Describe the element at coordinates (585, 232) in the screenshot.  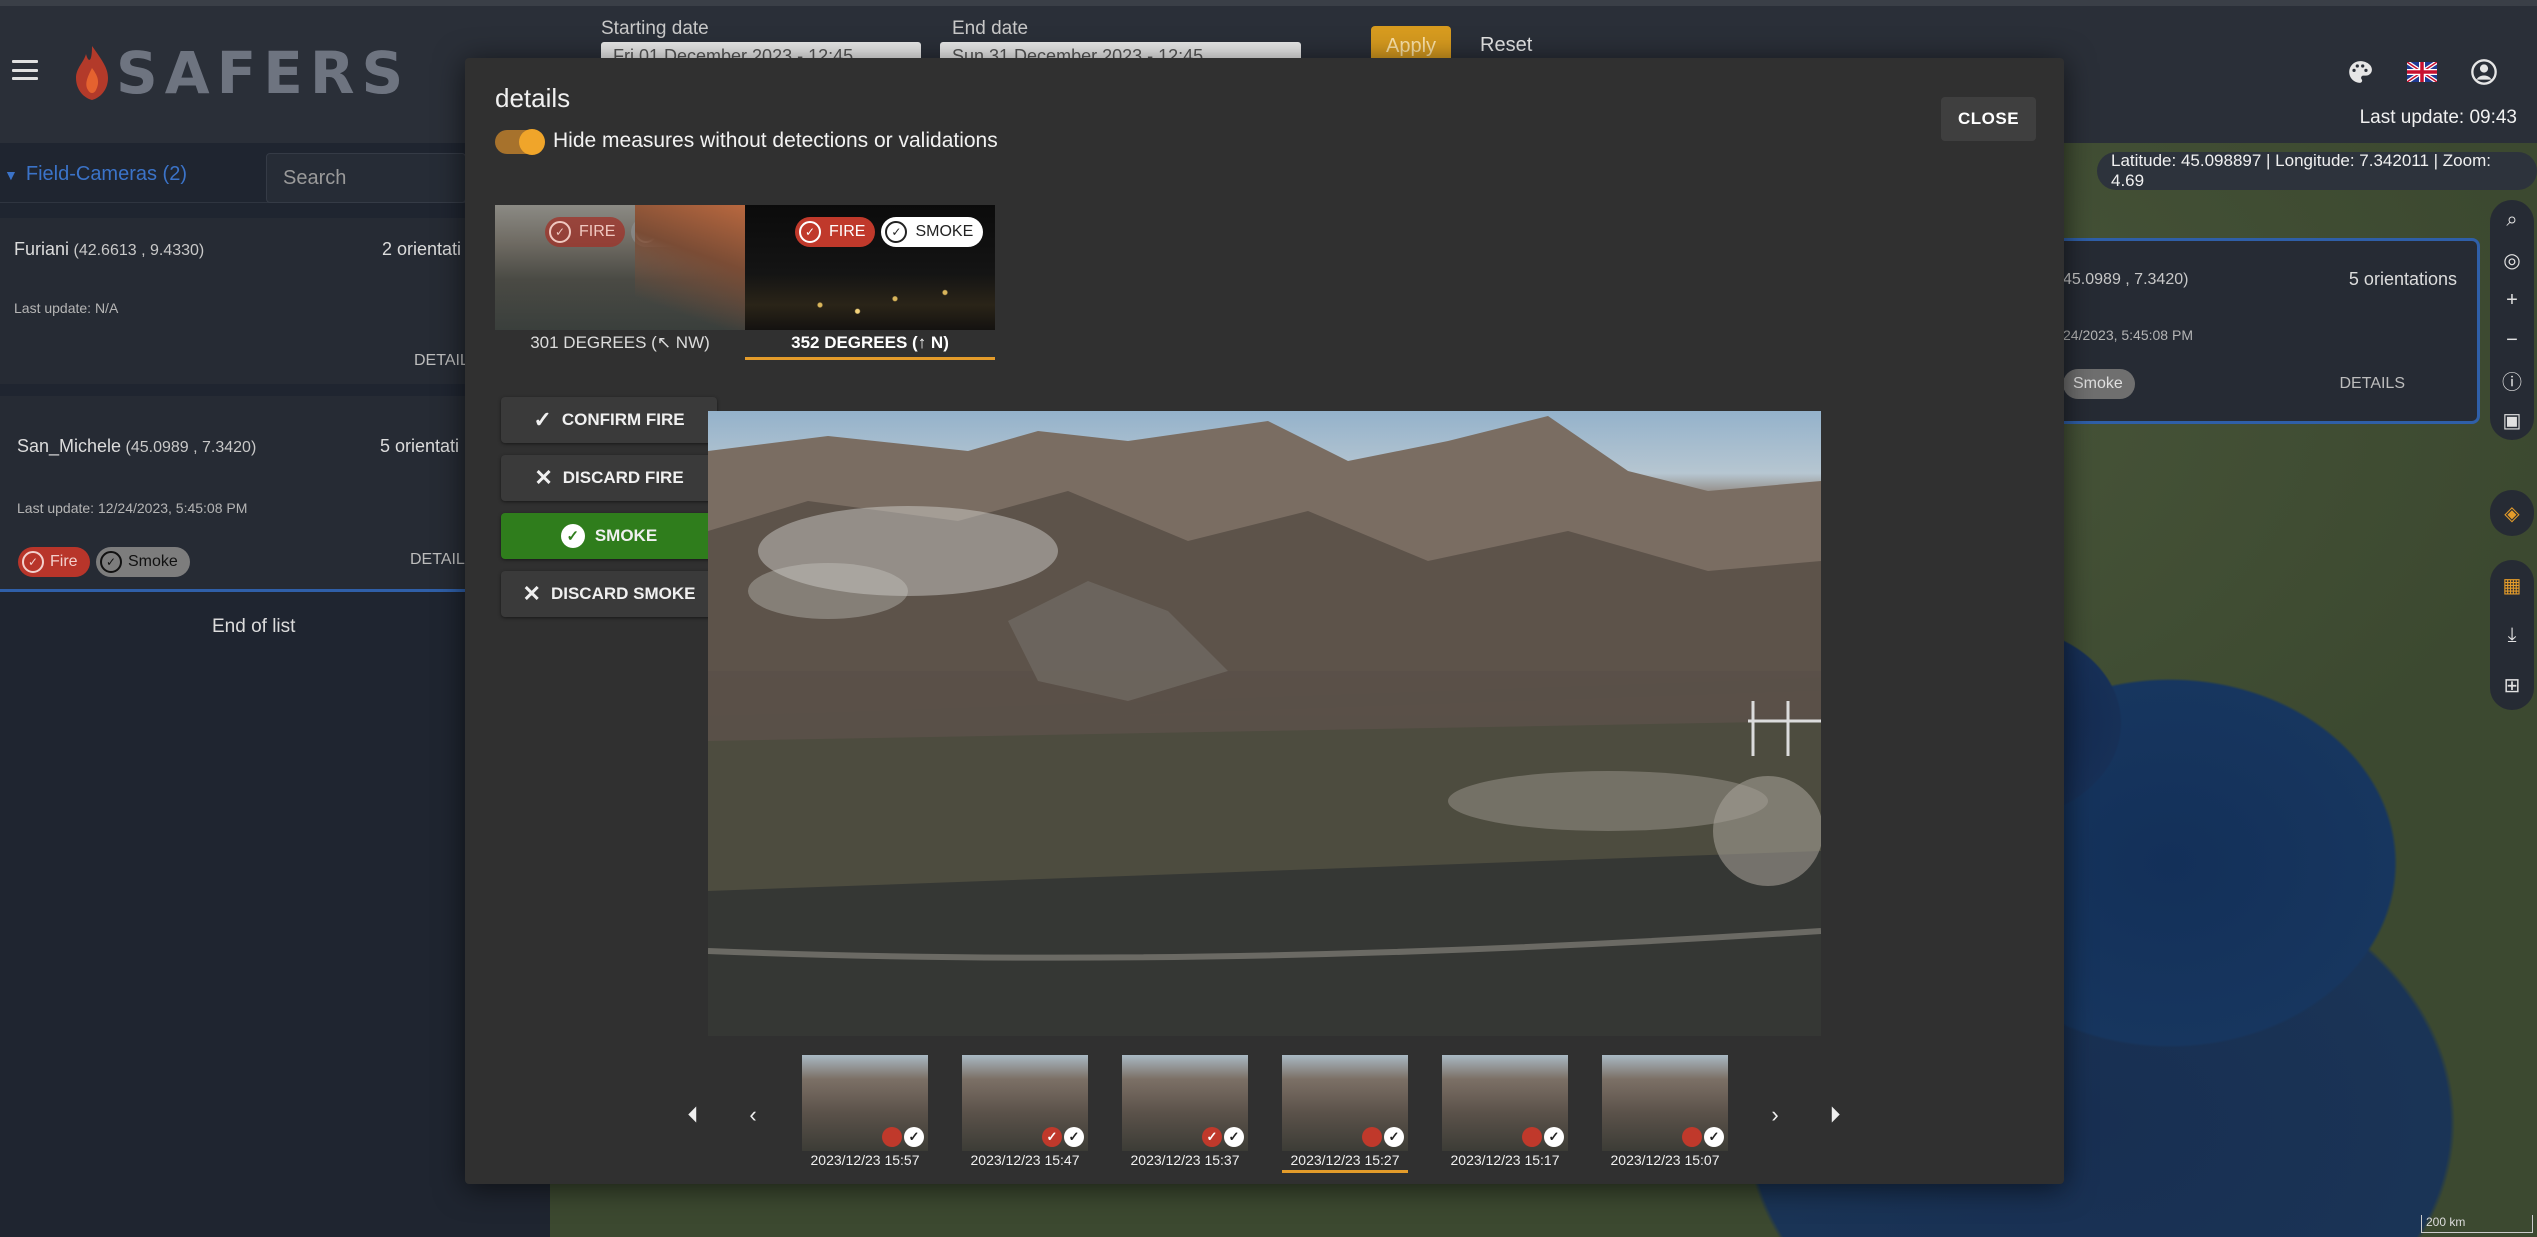
I see `fire-chip: ✓ FIRE` at that location.